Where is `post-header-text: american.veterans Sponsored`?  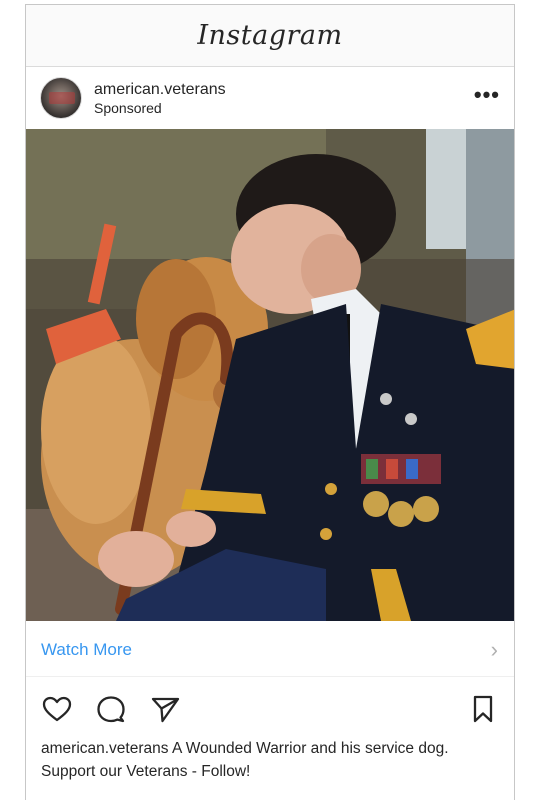
post-header-text: american.veterans Sponsored is located at coordinates (160, 98).